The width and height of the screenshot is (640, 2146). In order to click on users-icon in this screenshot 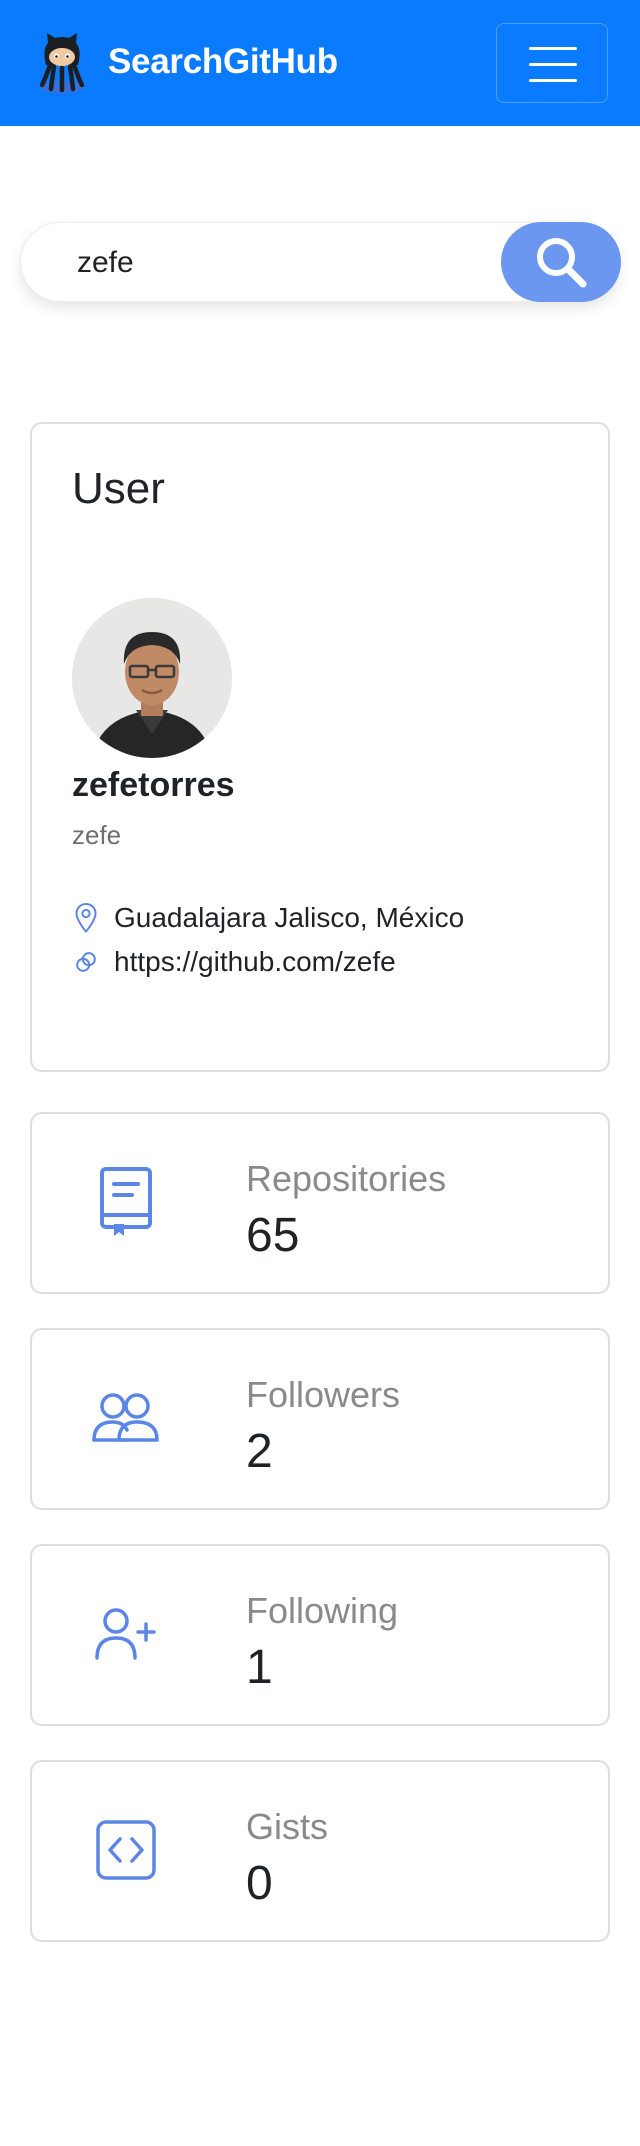, I will do `click(126, 1418)`.